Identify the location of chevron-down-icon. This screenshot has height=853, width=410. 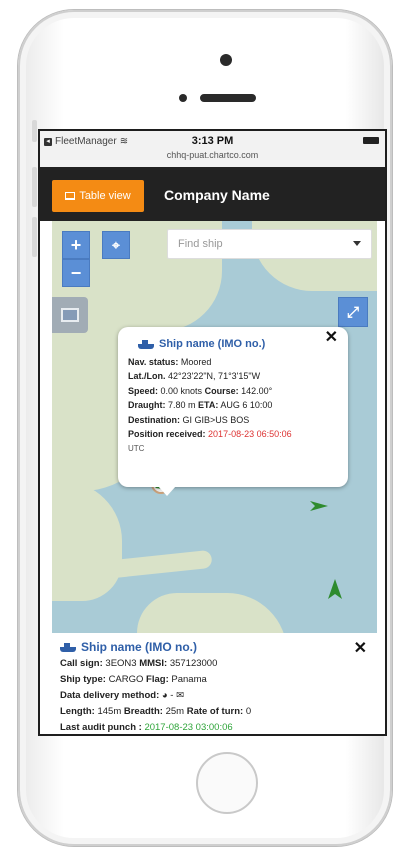
(357, 243).